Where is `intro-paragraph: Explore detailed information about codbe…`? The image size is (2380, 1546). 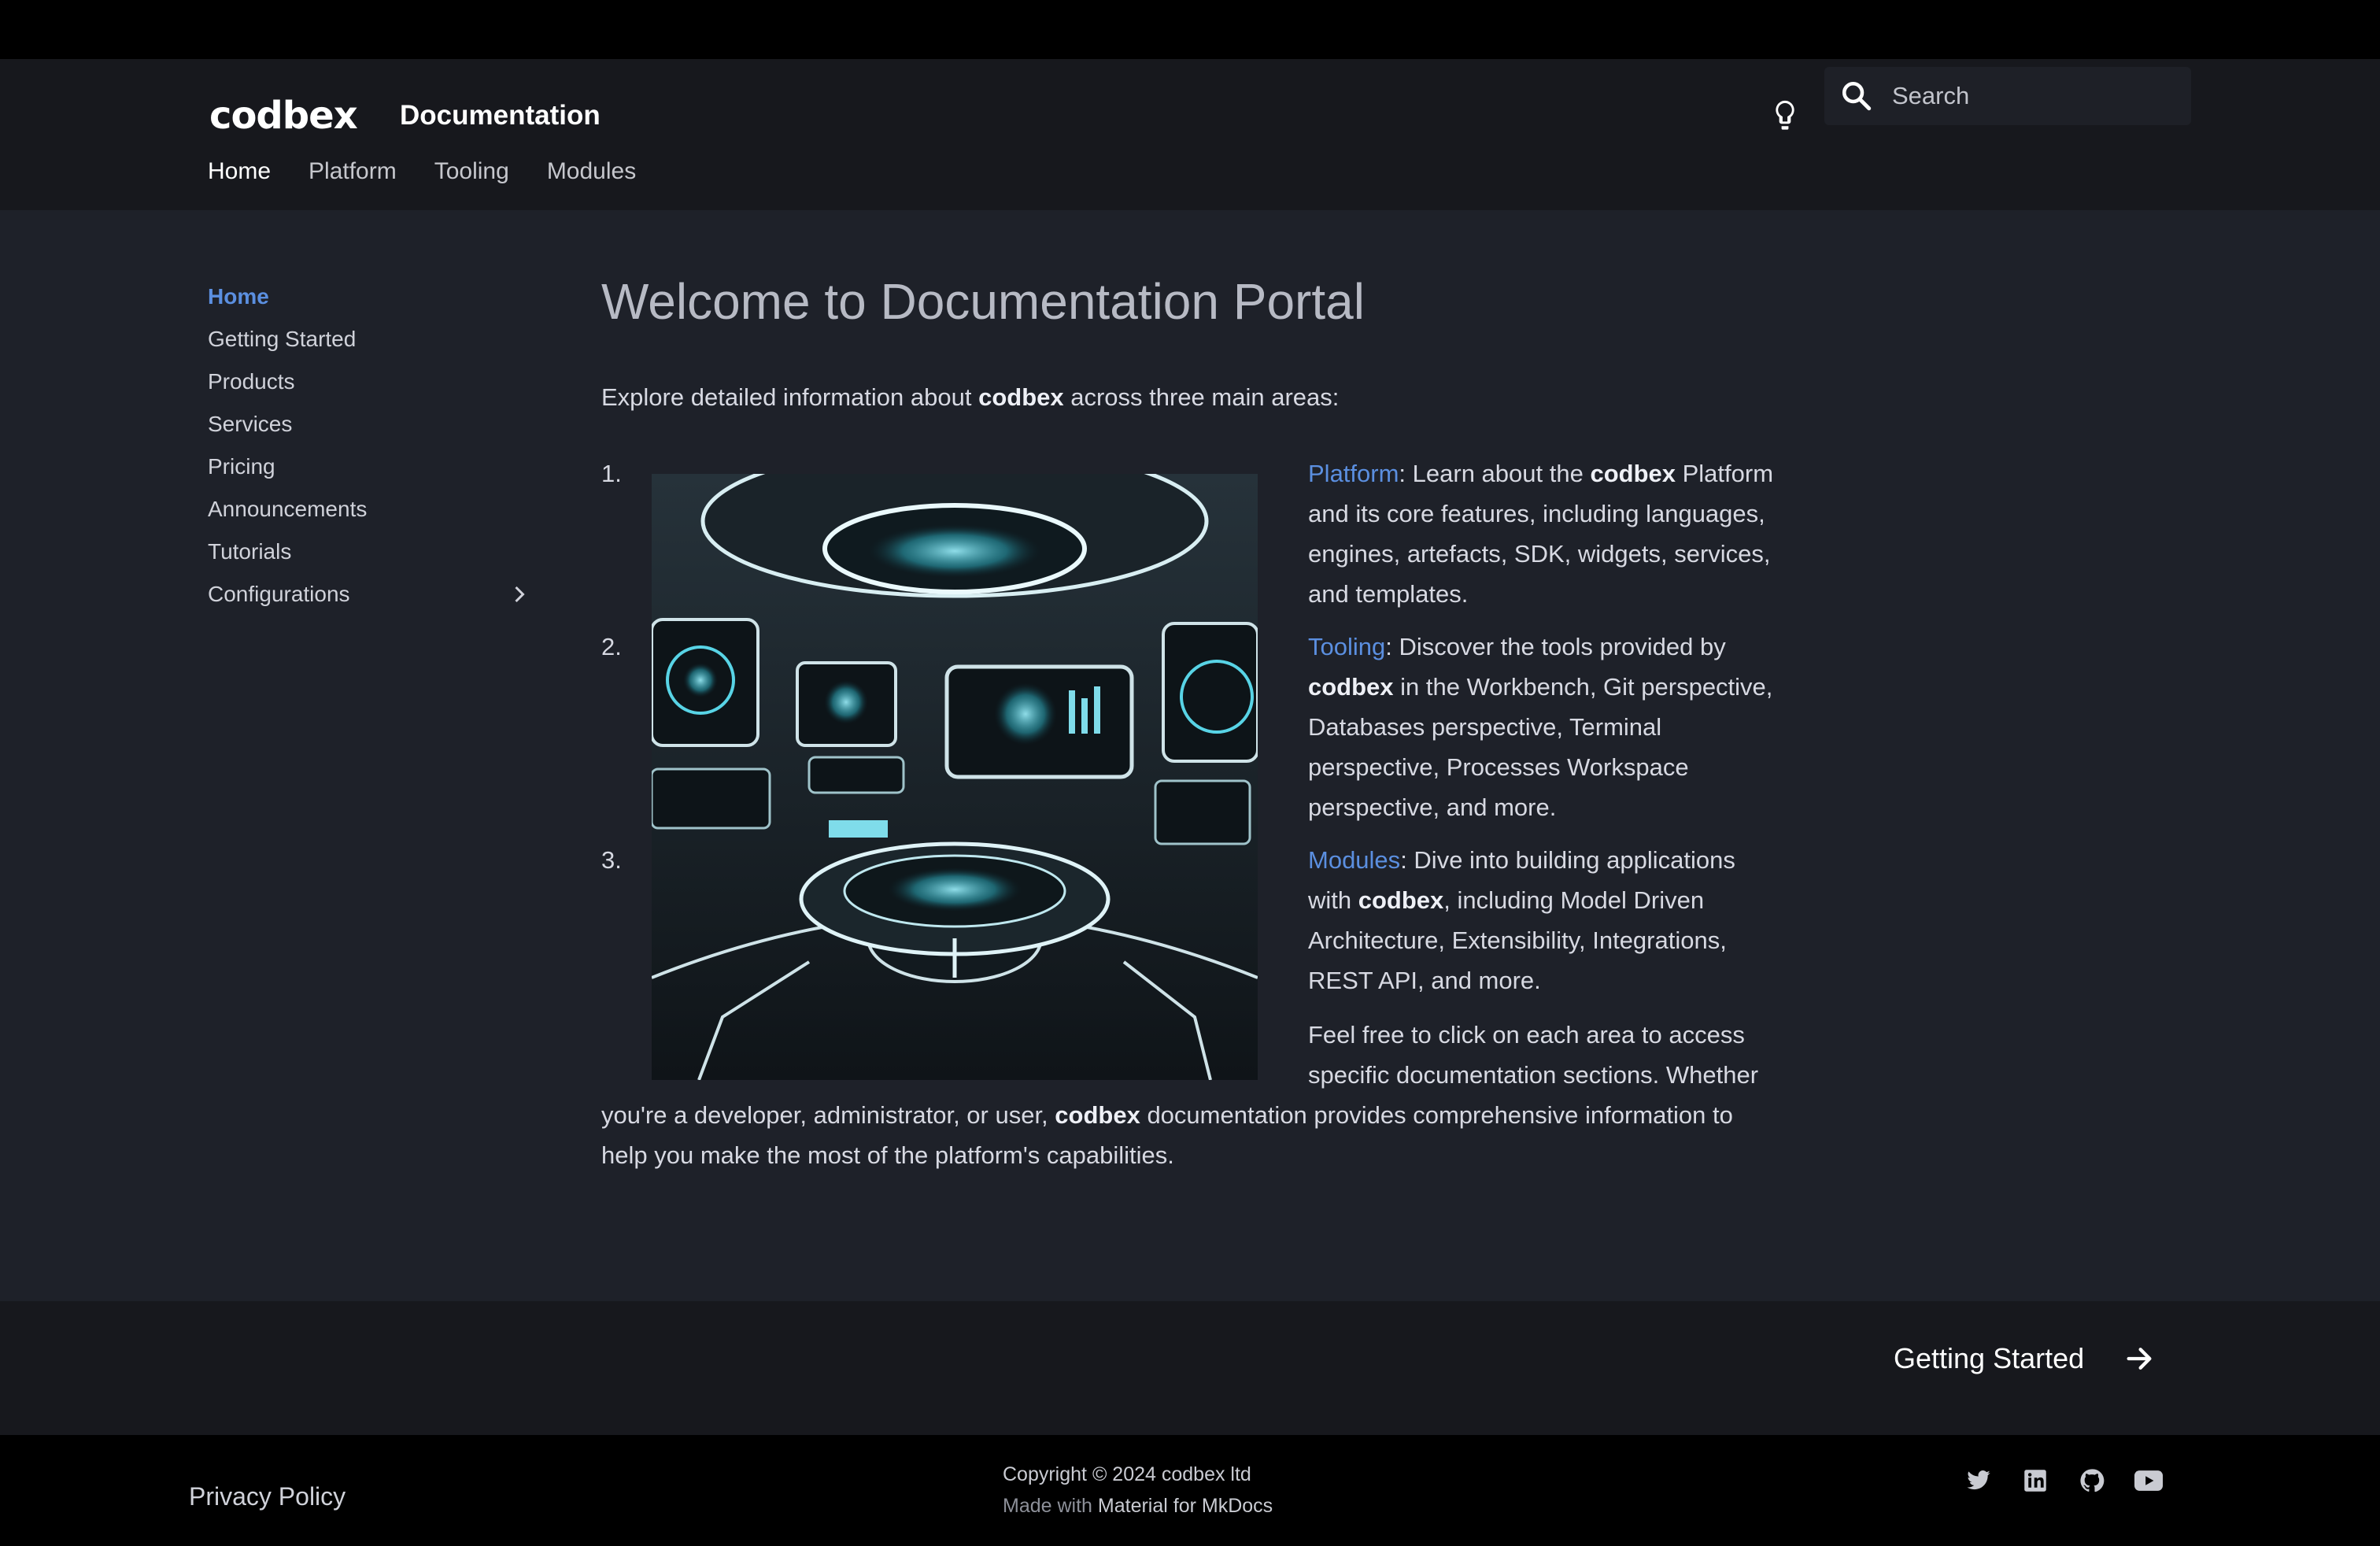
intro-paragraph: Explore detailed information about codbe… is located at coordinates (970, 397).